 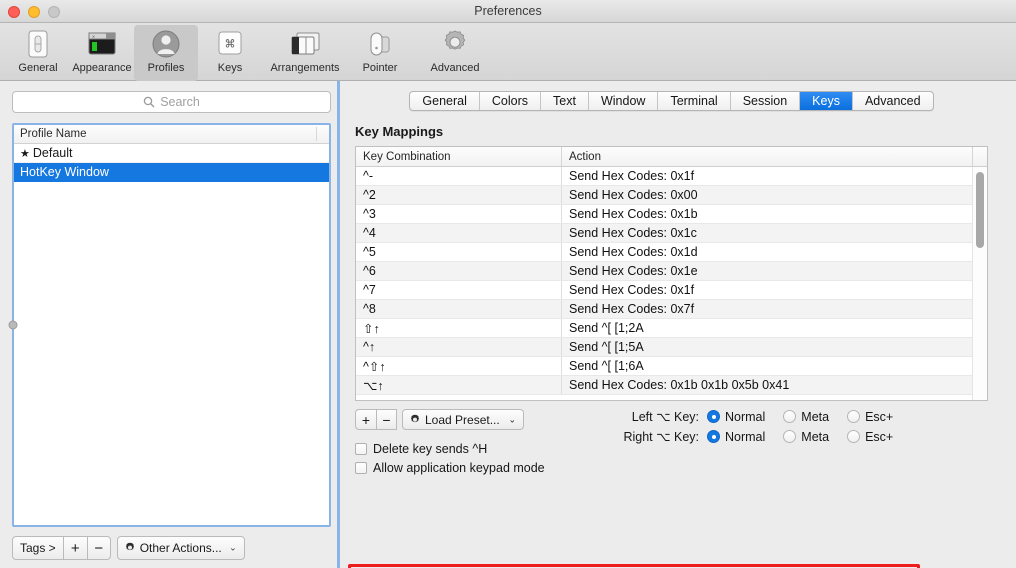 I want to click on key-combination-cell: ^8, so click(x=459, y=309).